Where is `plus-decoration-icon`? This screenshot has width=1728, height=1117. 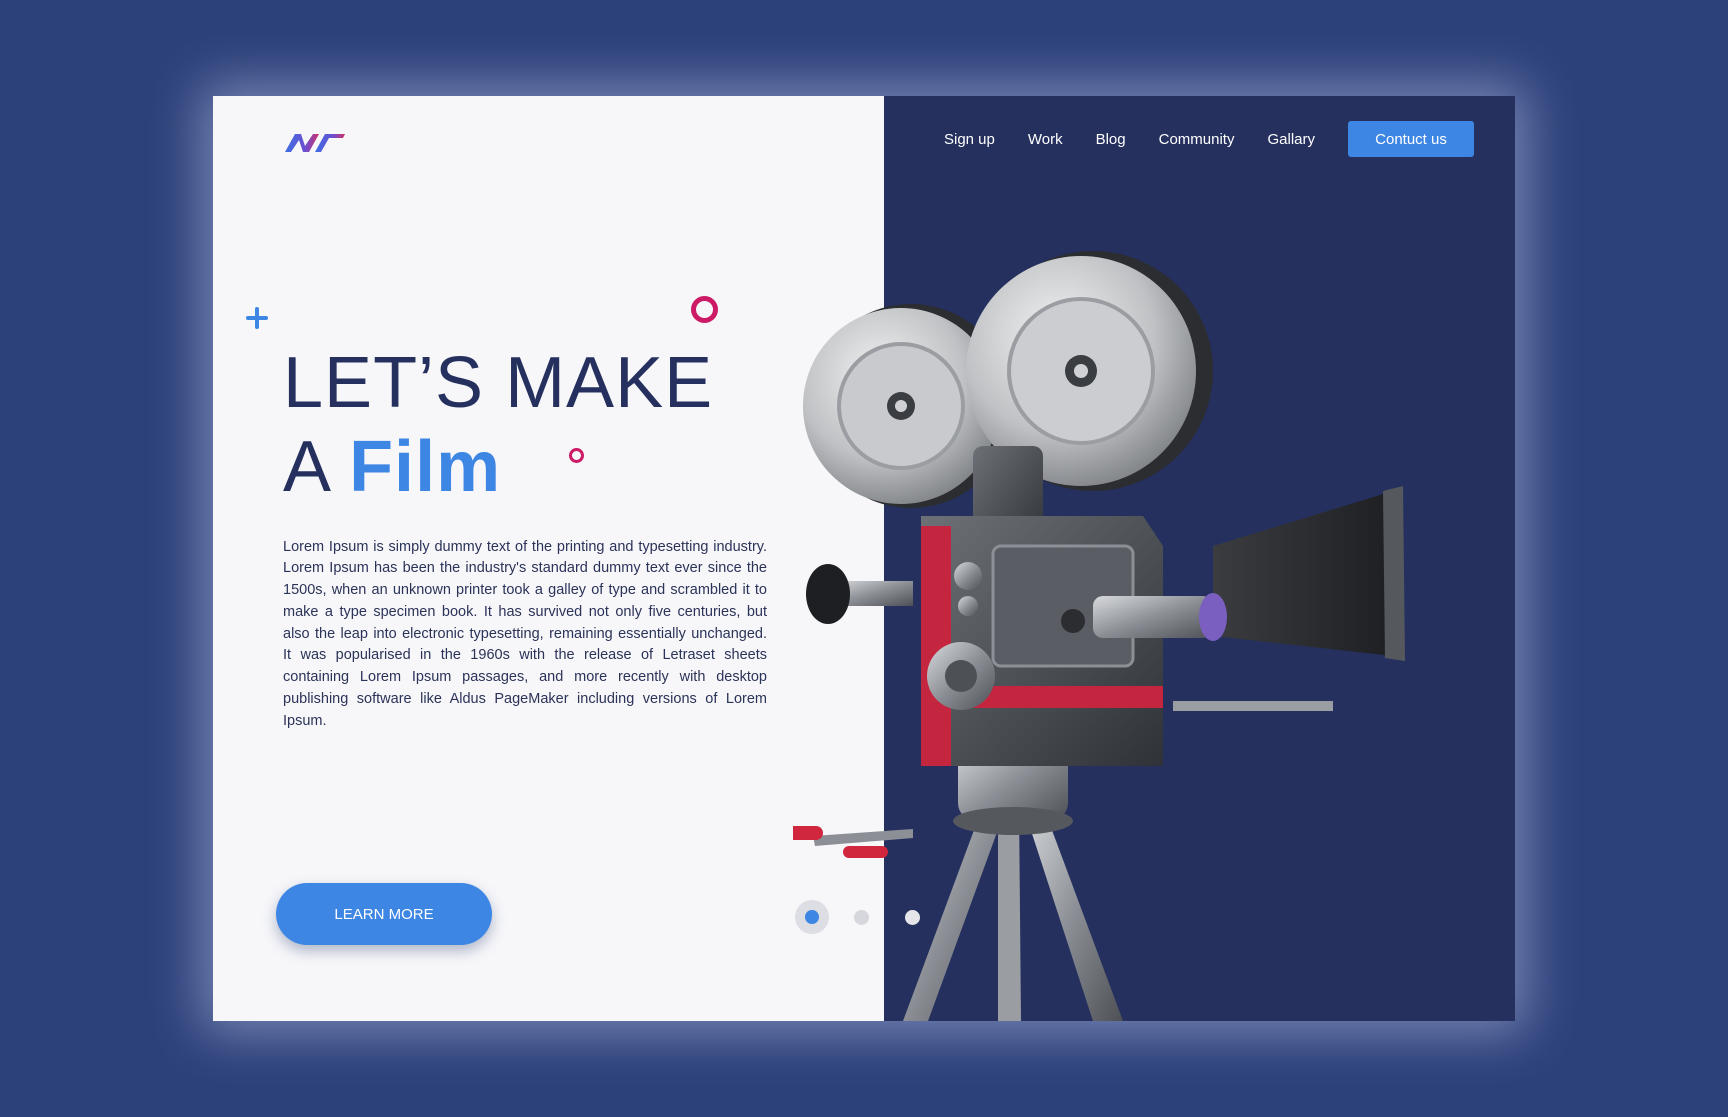
plus-decoration-icon is located at coordinates (257, 318).